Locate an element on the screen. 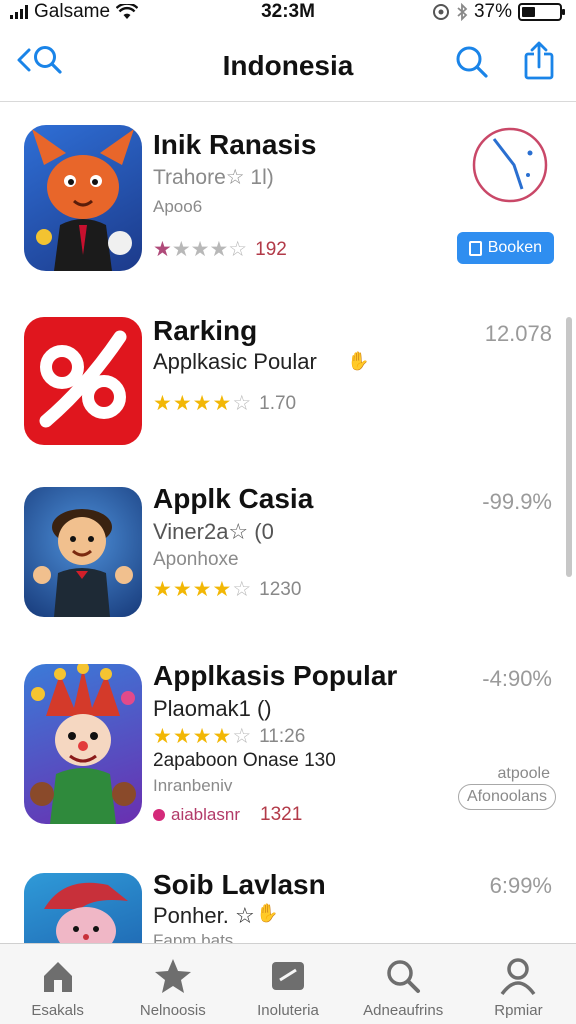  outline-action-label: Afonoolans is located at coordinates (506, 796).